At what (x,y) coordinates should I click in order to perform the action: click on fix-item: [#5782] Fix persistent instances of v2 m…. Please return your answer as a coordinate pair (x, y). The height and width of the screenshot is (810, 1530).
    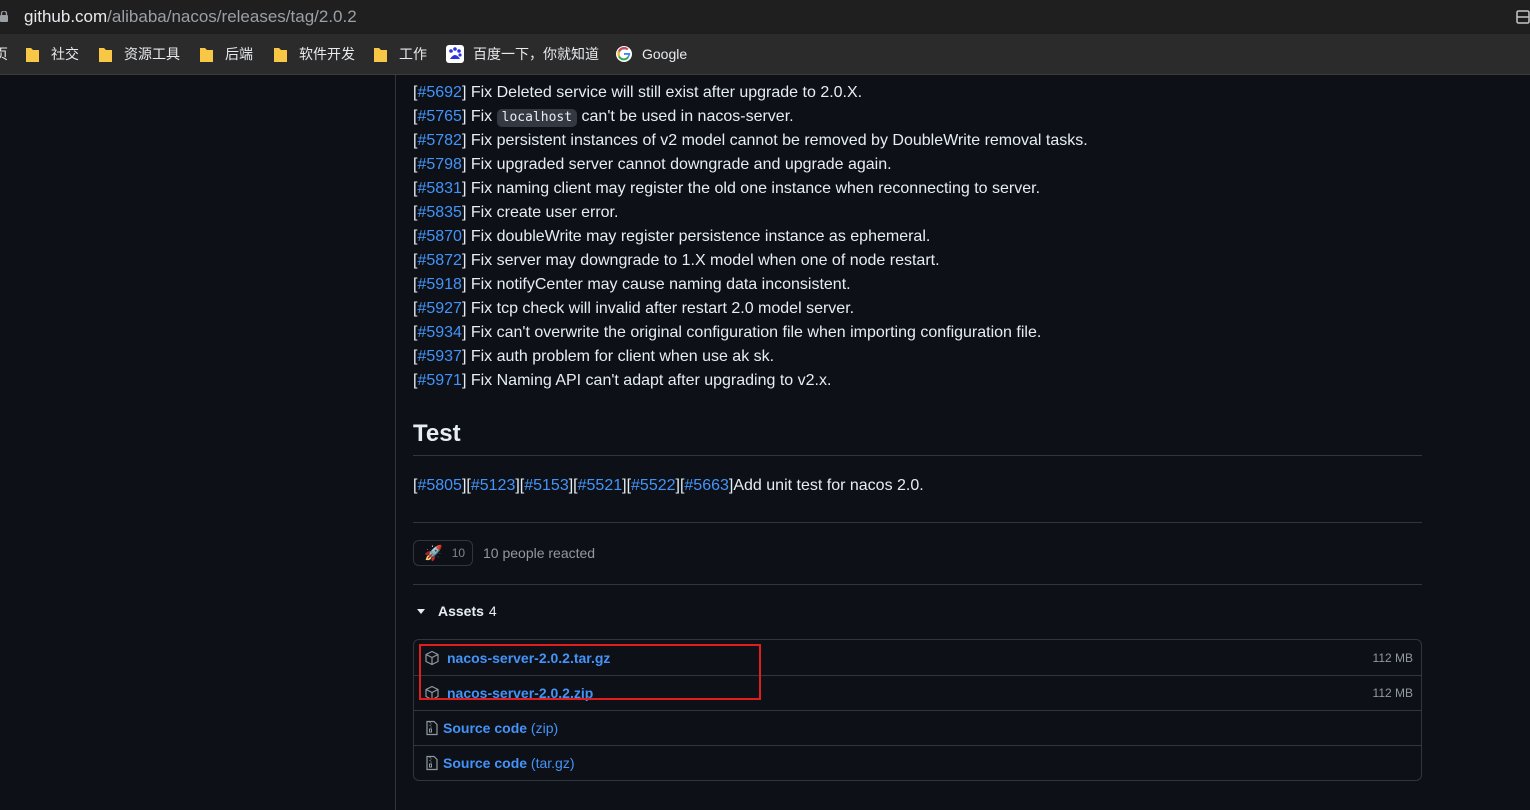
    Looking at the image, I should click on (750, 140).